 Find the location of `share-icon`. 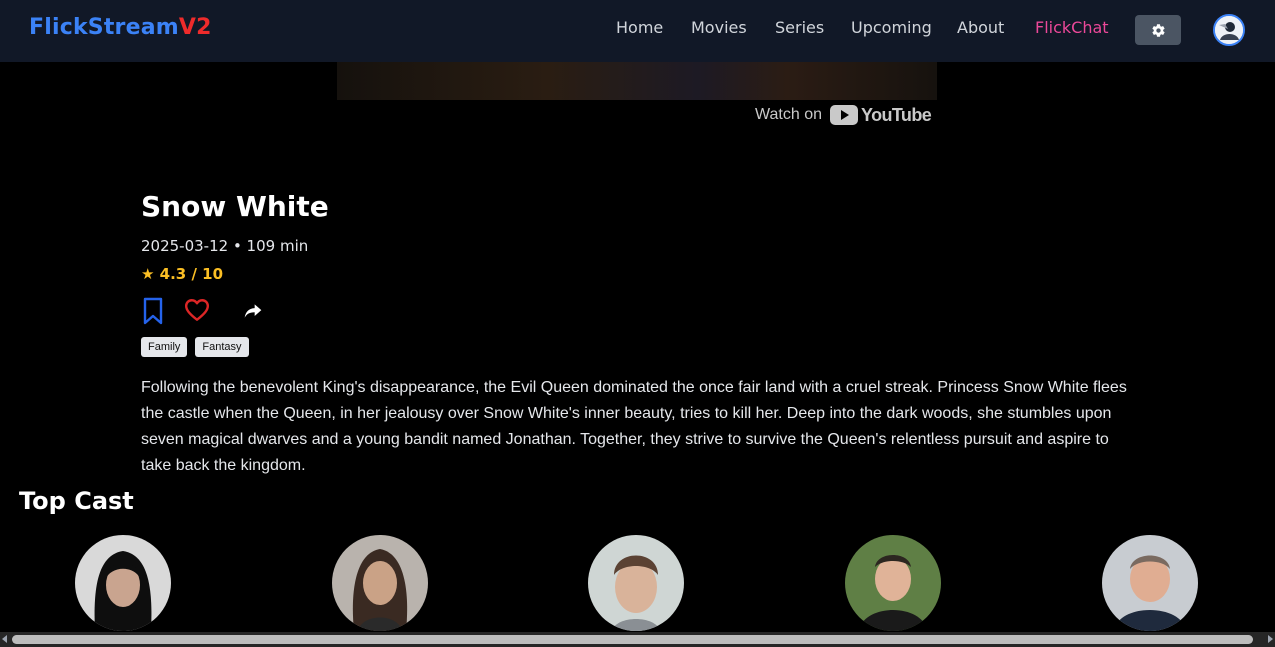

share-icon is located at coordinates (253, 311).